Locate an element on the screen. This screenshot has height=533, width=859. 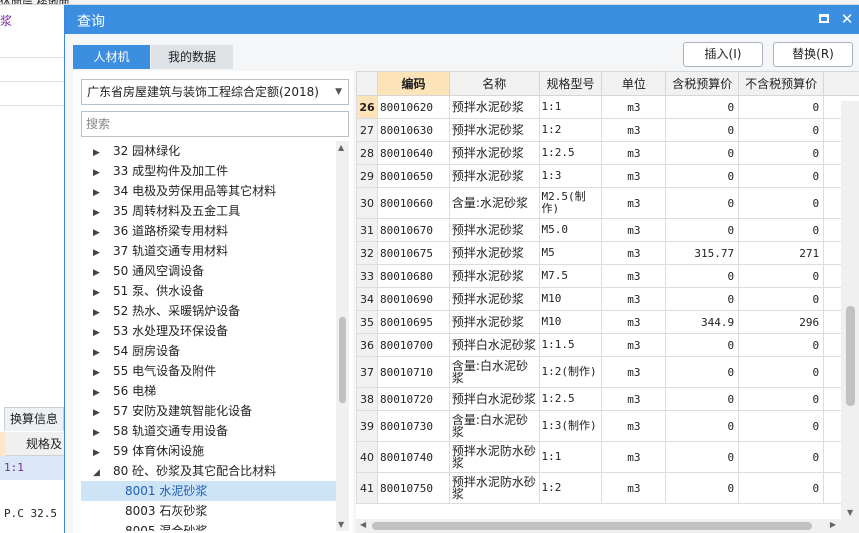
spec-cell: M2.5(制作) is located at coordinates (570, 203).